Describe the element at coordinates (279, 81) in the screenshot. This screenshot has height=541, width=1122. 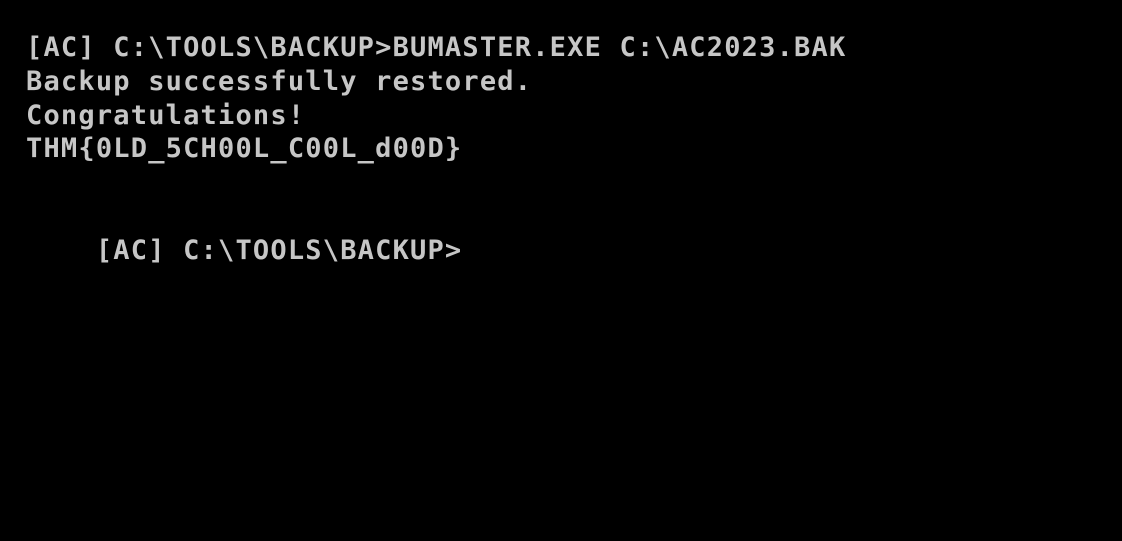
I see `output-restore-message: Backup successfully restored.` at that location.